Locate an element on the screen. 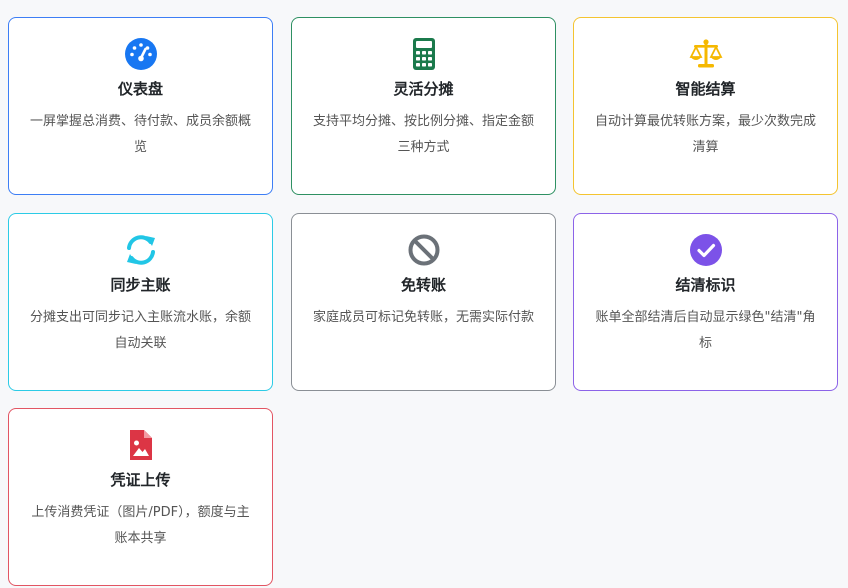 The image size is (848, 588). feature-title: 智能结算 is located at coordinates (705, 89).